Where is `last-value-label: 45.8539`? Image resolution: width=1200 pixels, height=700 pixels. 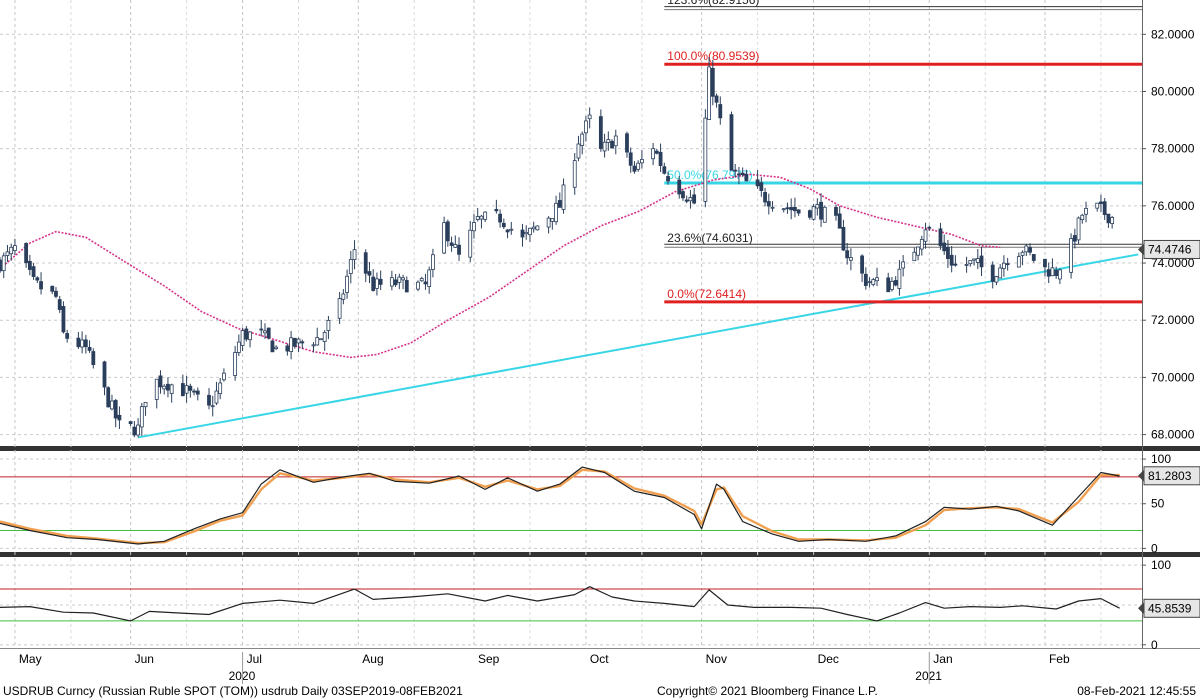
last-value-label: 45.8539 is located at coordinates (1170, 608).